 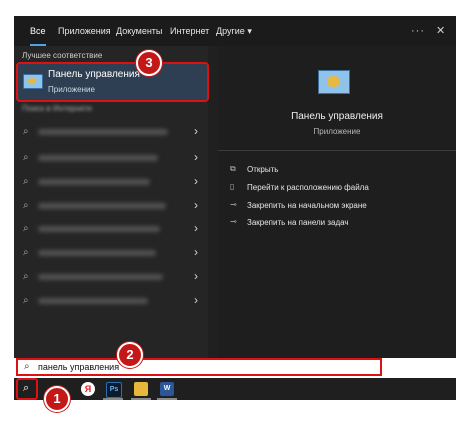 I want to click on more-options-icon: ···, so click(x=418, y=31).